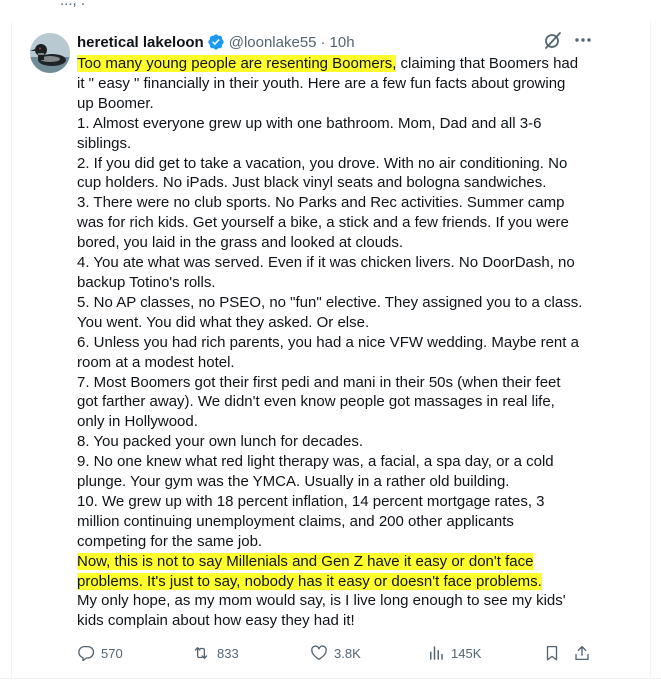  I want to click on grok-icon, so click(553, 40).